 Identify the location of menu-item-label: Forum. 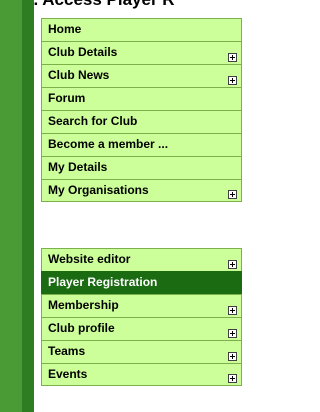
(67, 98).